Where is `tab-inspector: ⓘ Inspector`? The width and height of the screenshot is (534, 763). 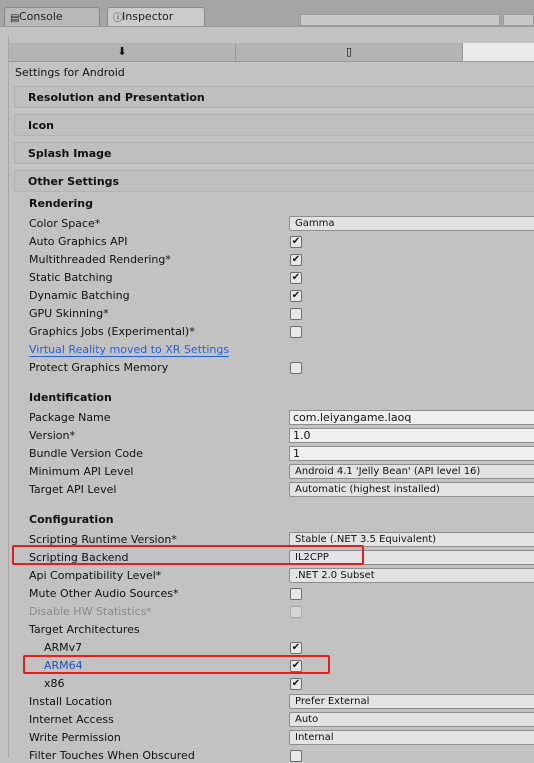
tab-inspector: ⓘ Inspector is located at coordinates (156, 16).